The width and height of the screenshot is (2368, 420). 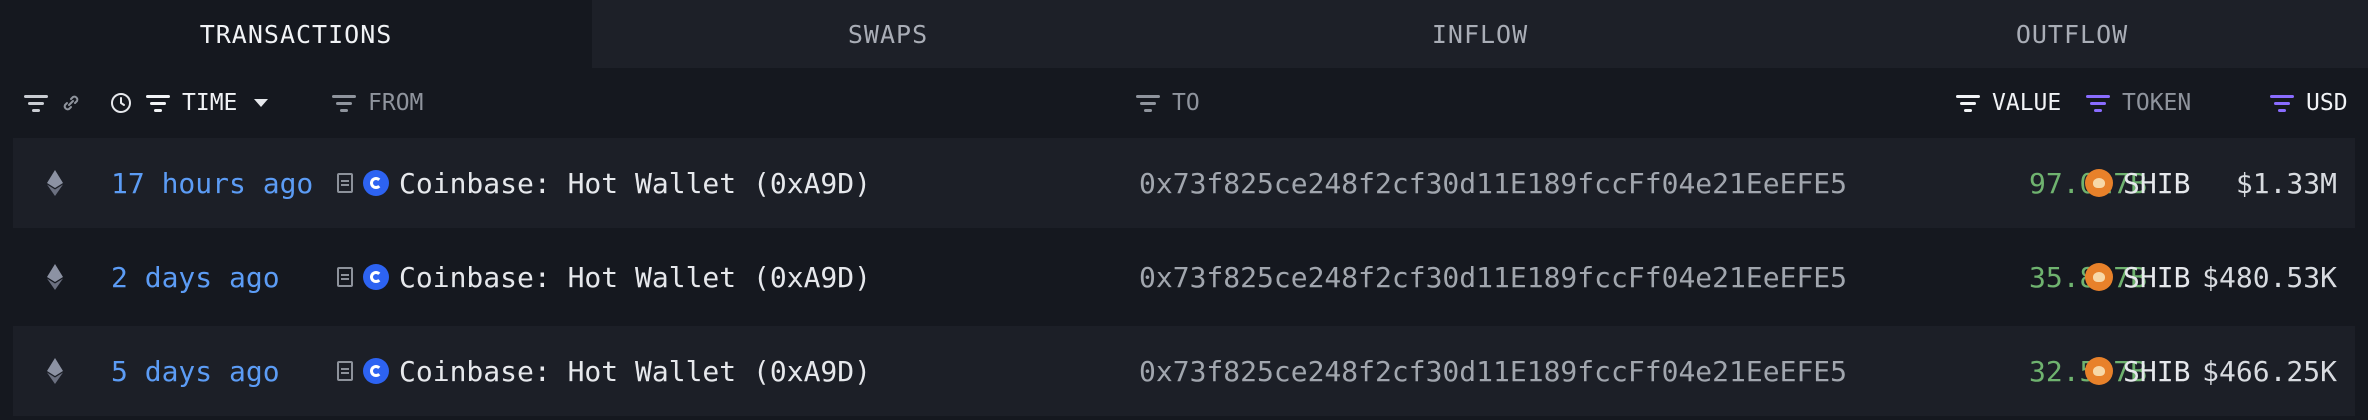 What do you see at coordinates (2286, 183) in the screenshot?
I see `usd-amount: $1.33M` at bounding box center [2286, 183].